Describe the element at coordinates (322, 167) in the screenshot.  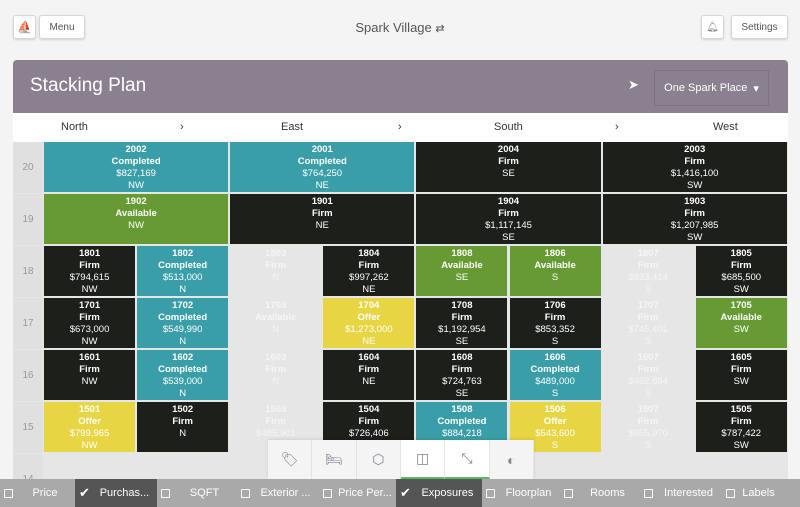
I see `unit-2001: 2001 Completed $764,250 NE` at that location.